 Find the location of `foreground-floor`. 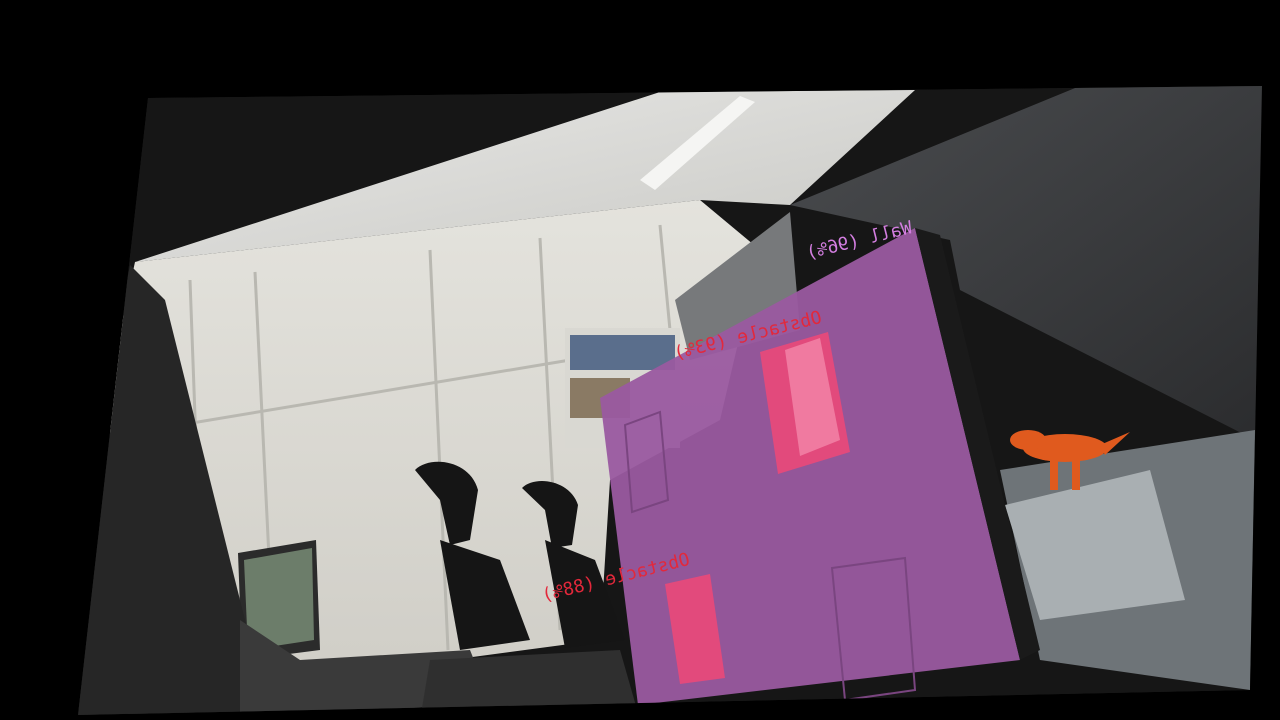

foreground-floor is located at coordinates (530, 682).